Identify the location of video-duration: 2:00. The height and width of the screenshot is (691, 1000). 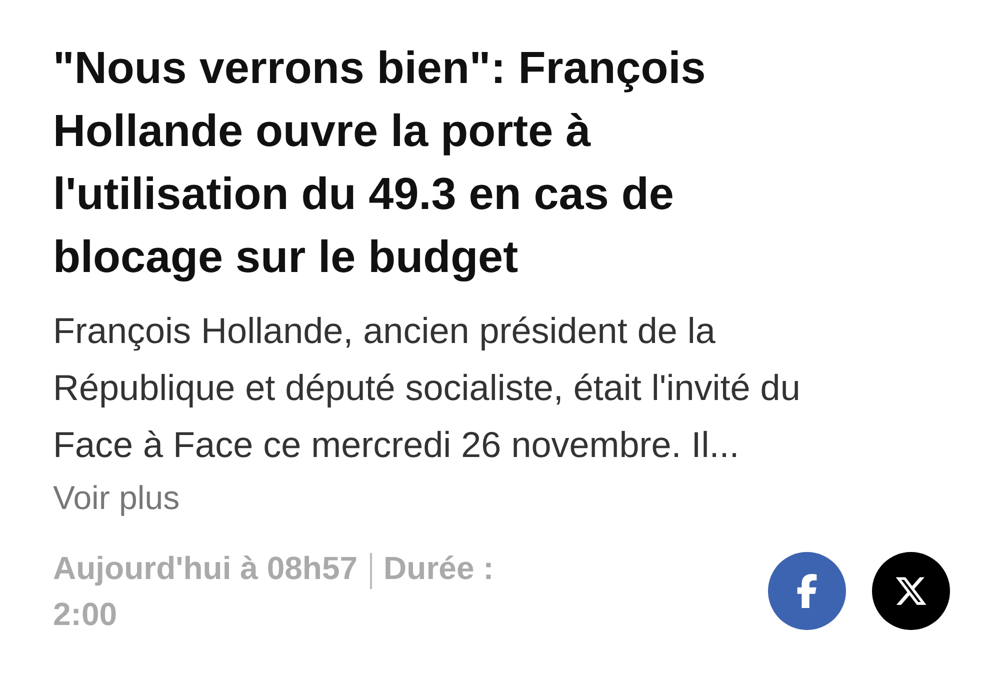
(85, 614).